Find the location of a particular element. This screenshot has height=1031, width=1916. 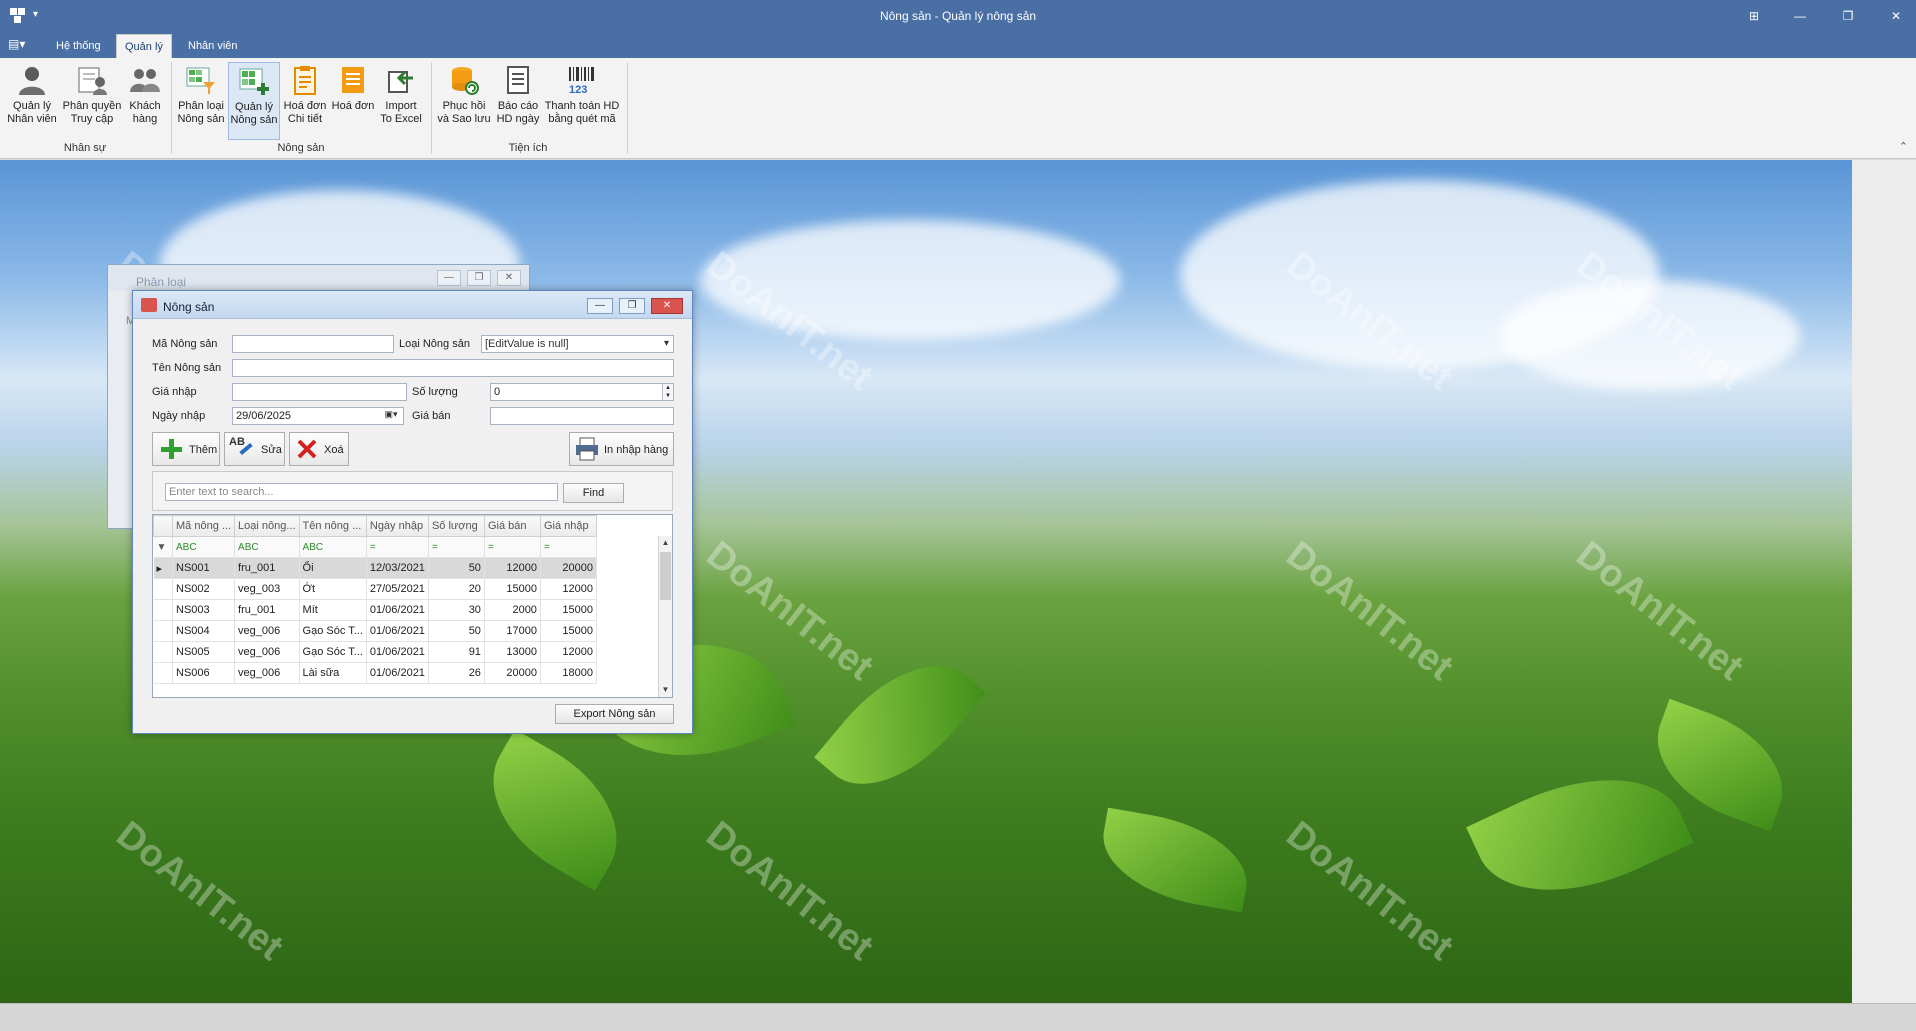

cell-gia-ban: 2000 is located at coordinates (512, 610).